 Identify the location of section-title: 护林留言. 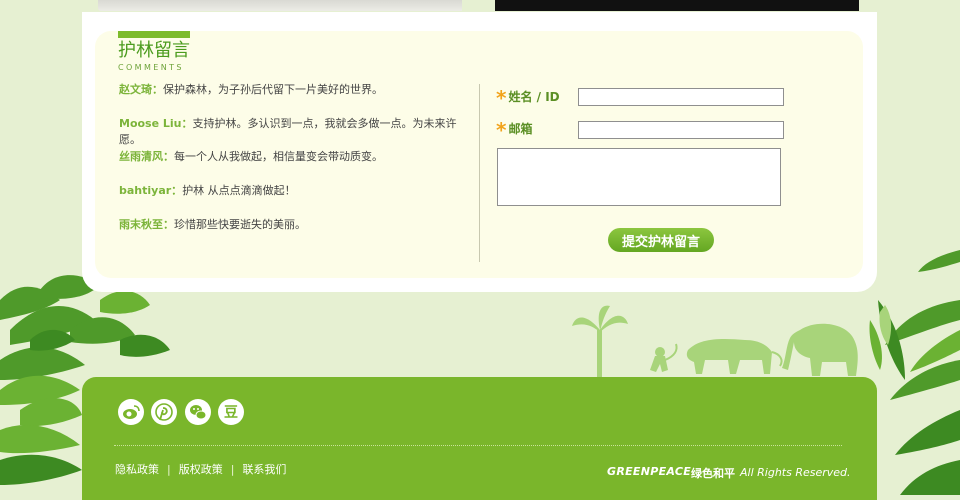
(154, 50).